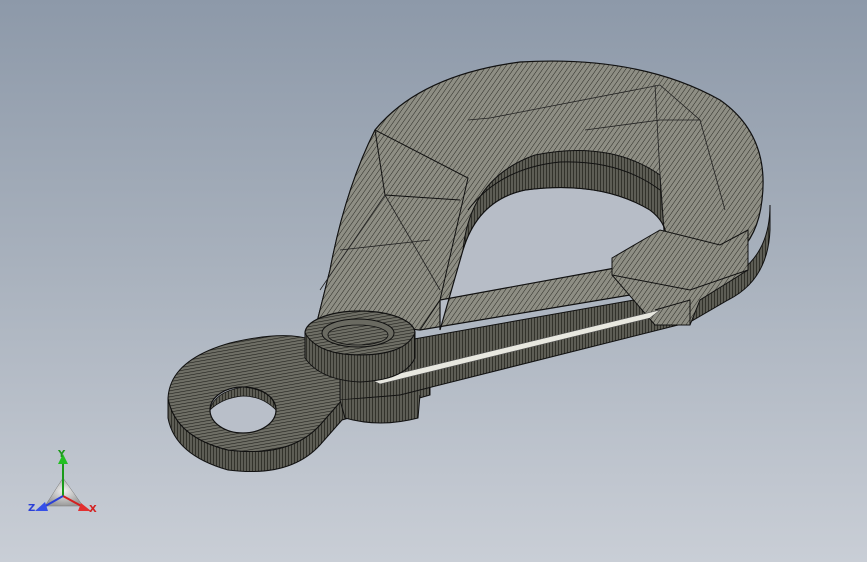 The height and width of the screenshot is (562, 867). What do you see at coordinates (93, 509) in the screenshot?
I see `triad-x-label: X` at bounding box center [93, 509].